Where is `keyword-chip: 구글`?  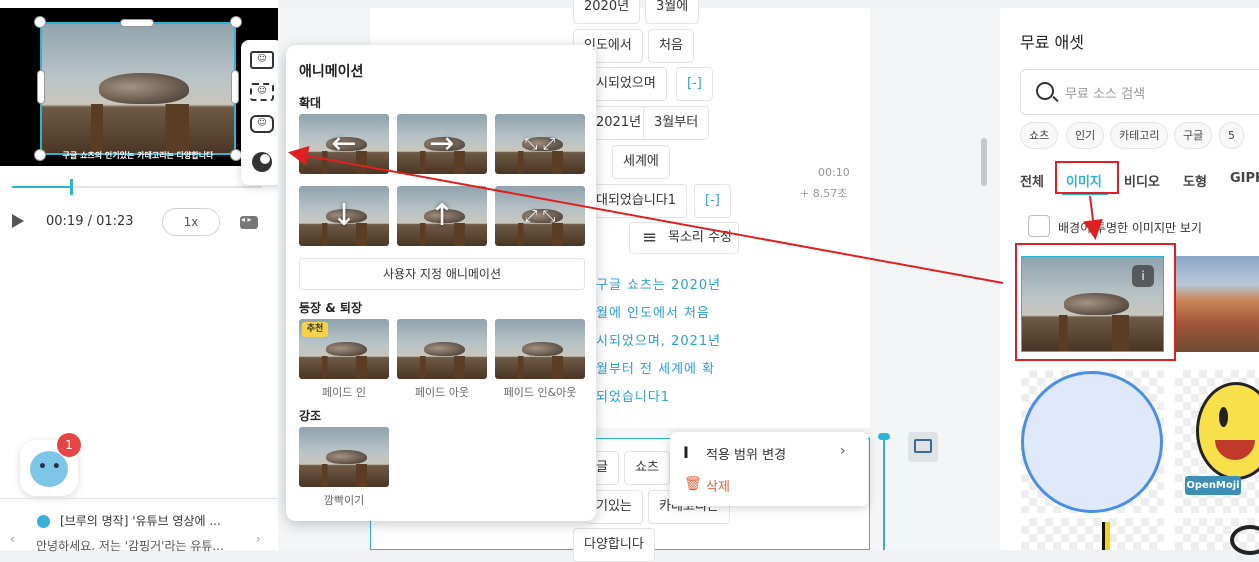 keyword-chip: 구글 is located at coordinates (1193, 135).